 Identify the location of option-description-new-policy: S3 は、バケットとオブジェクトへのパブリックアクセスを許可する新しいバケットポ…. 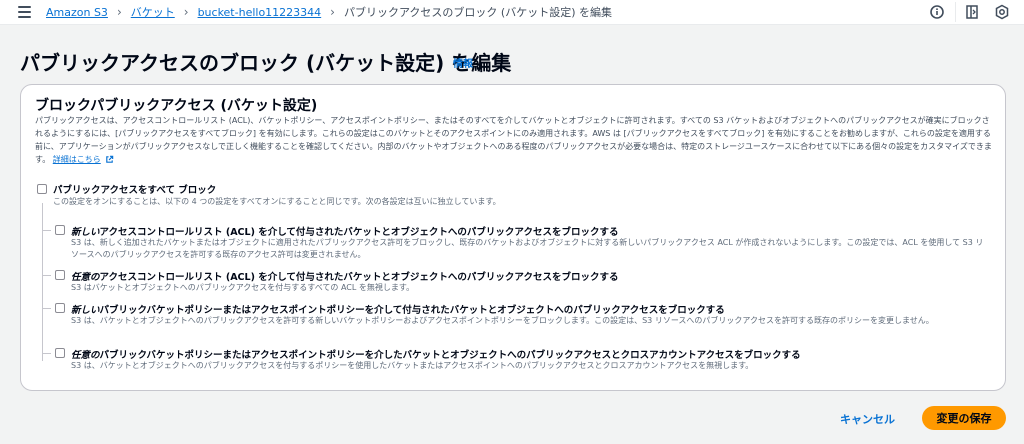
(502, 320).